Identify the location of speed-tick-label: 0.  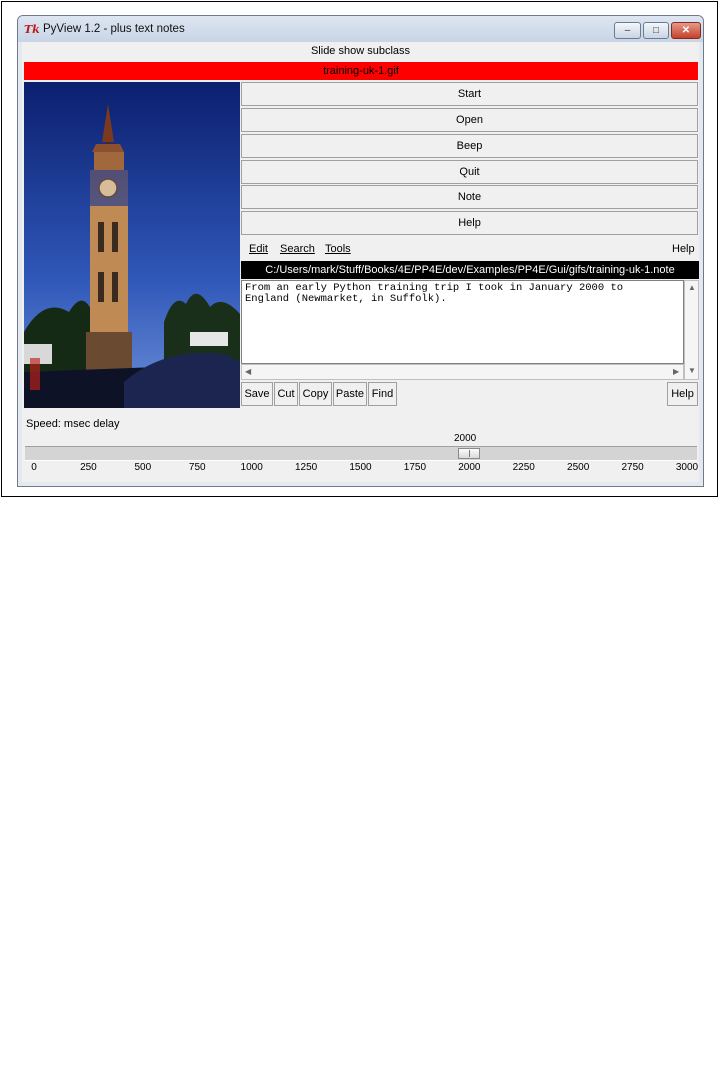
(34, 467).